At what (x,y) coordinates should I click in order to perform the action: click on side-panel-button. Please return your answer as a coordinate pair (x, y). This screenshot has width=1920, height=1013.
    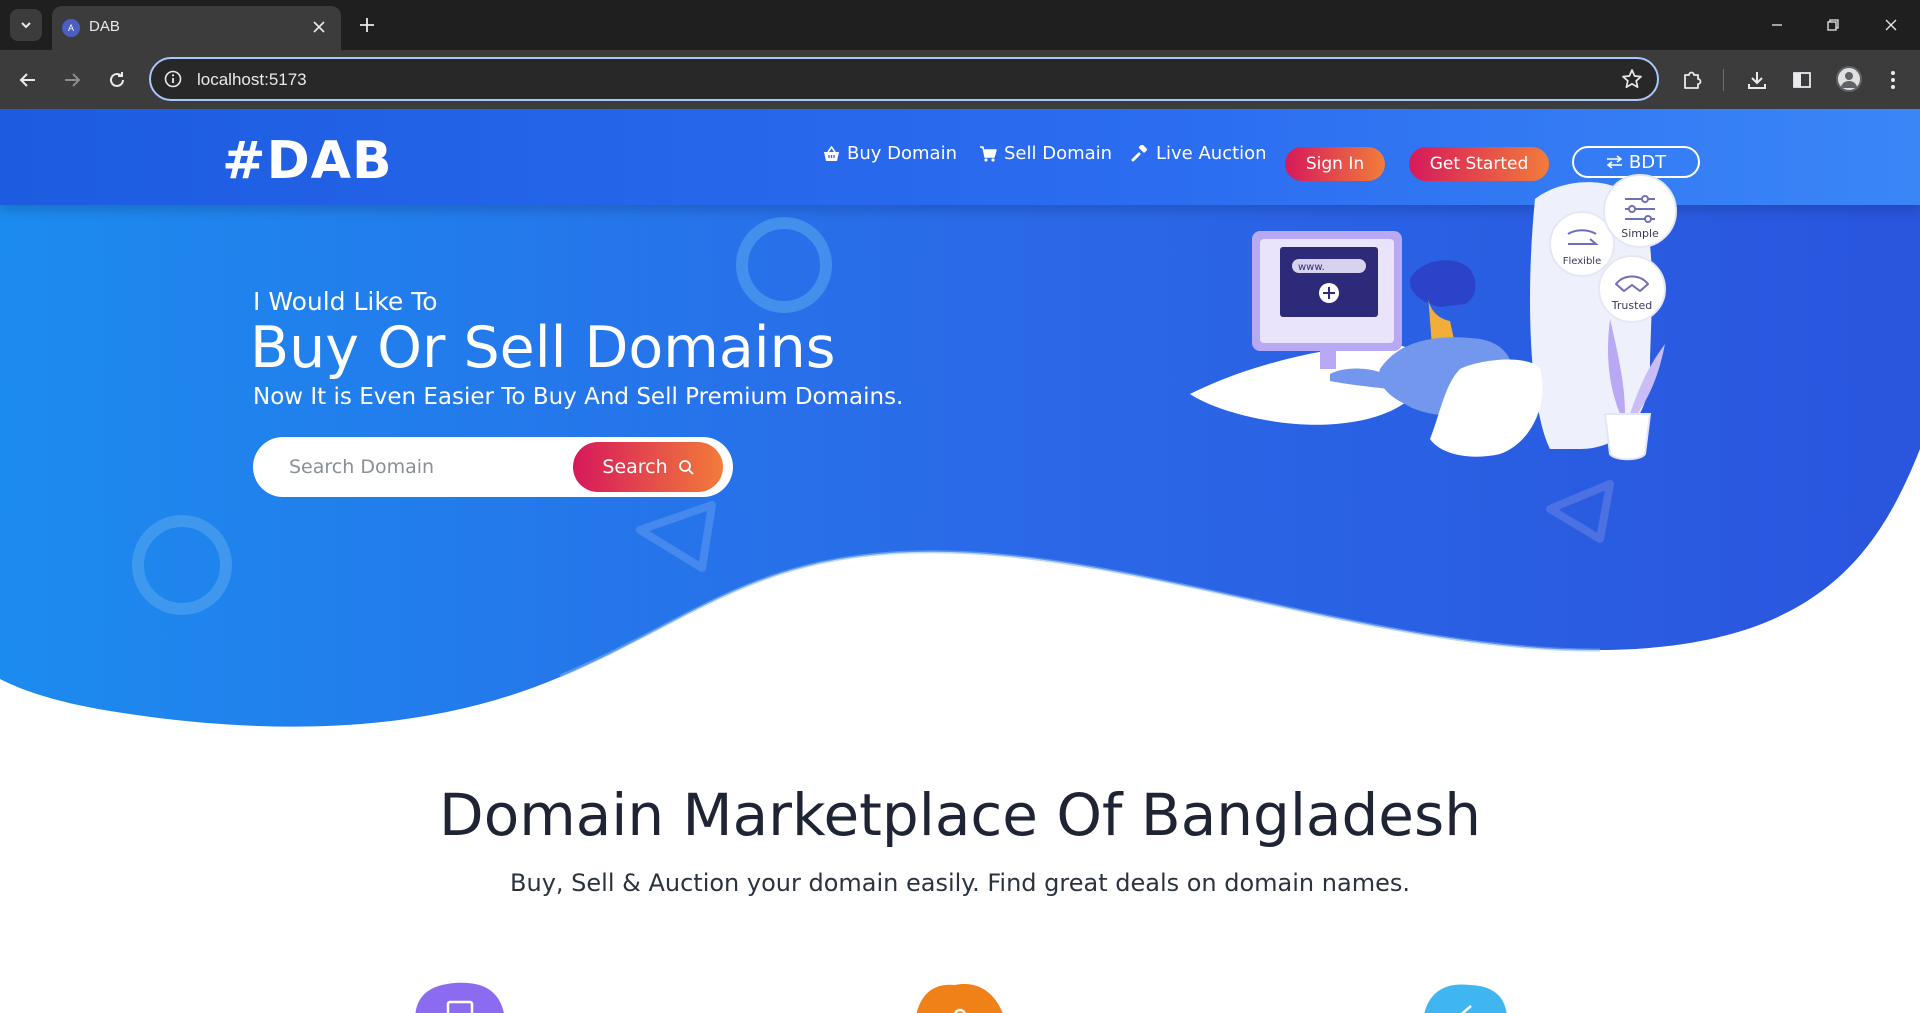
    Looking at the image, I should click on (1802, 80).